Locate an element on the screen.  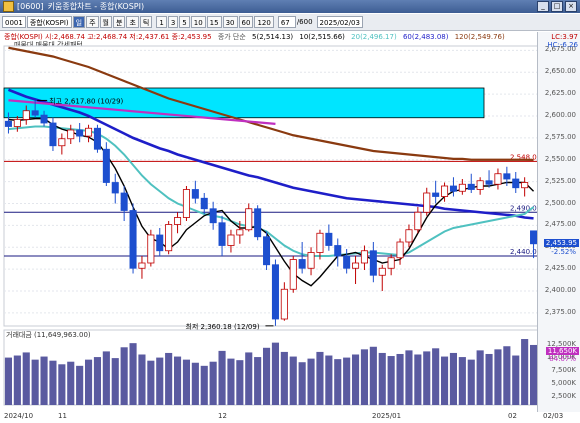
price-tick-label-1: 2,650.00 is located at coordinates (560, 71).